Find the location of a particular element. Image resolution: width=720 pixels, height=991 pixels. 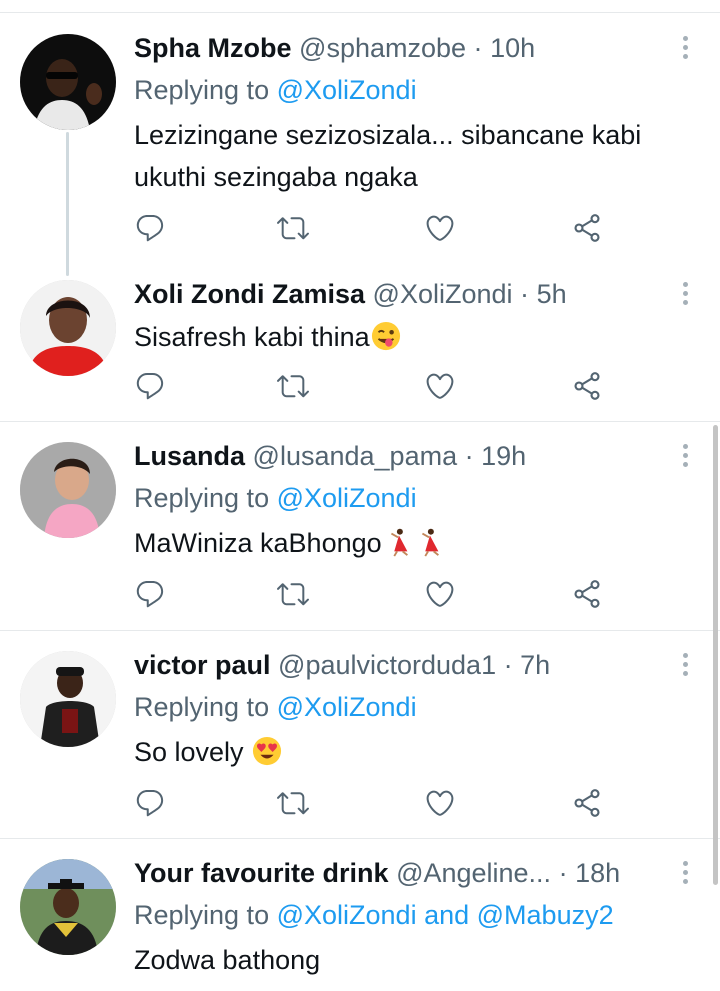

heart-eyes-emoji is located at coordinates (267, 751).